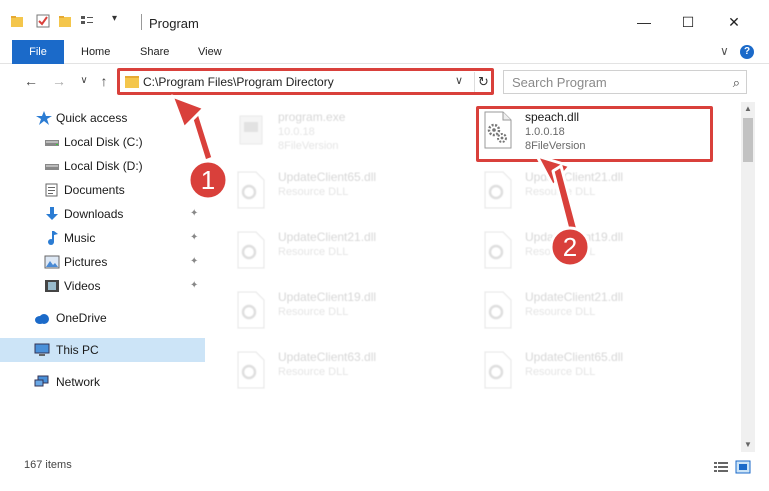  Describe the element at coordinates (743, 467) in the screenshot. I see `large-icons-view-icon` at that location.